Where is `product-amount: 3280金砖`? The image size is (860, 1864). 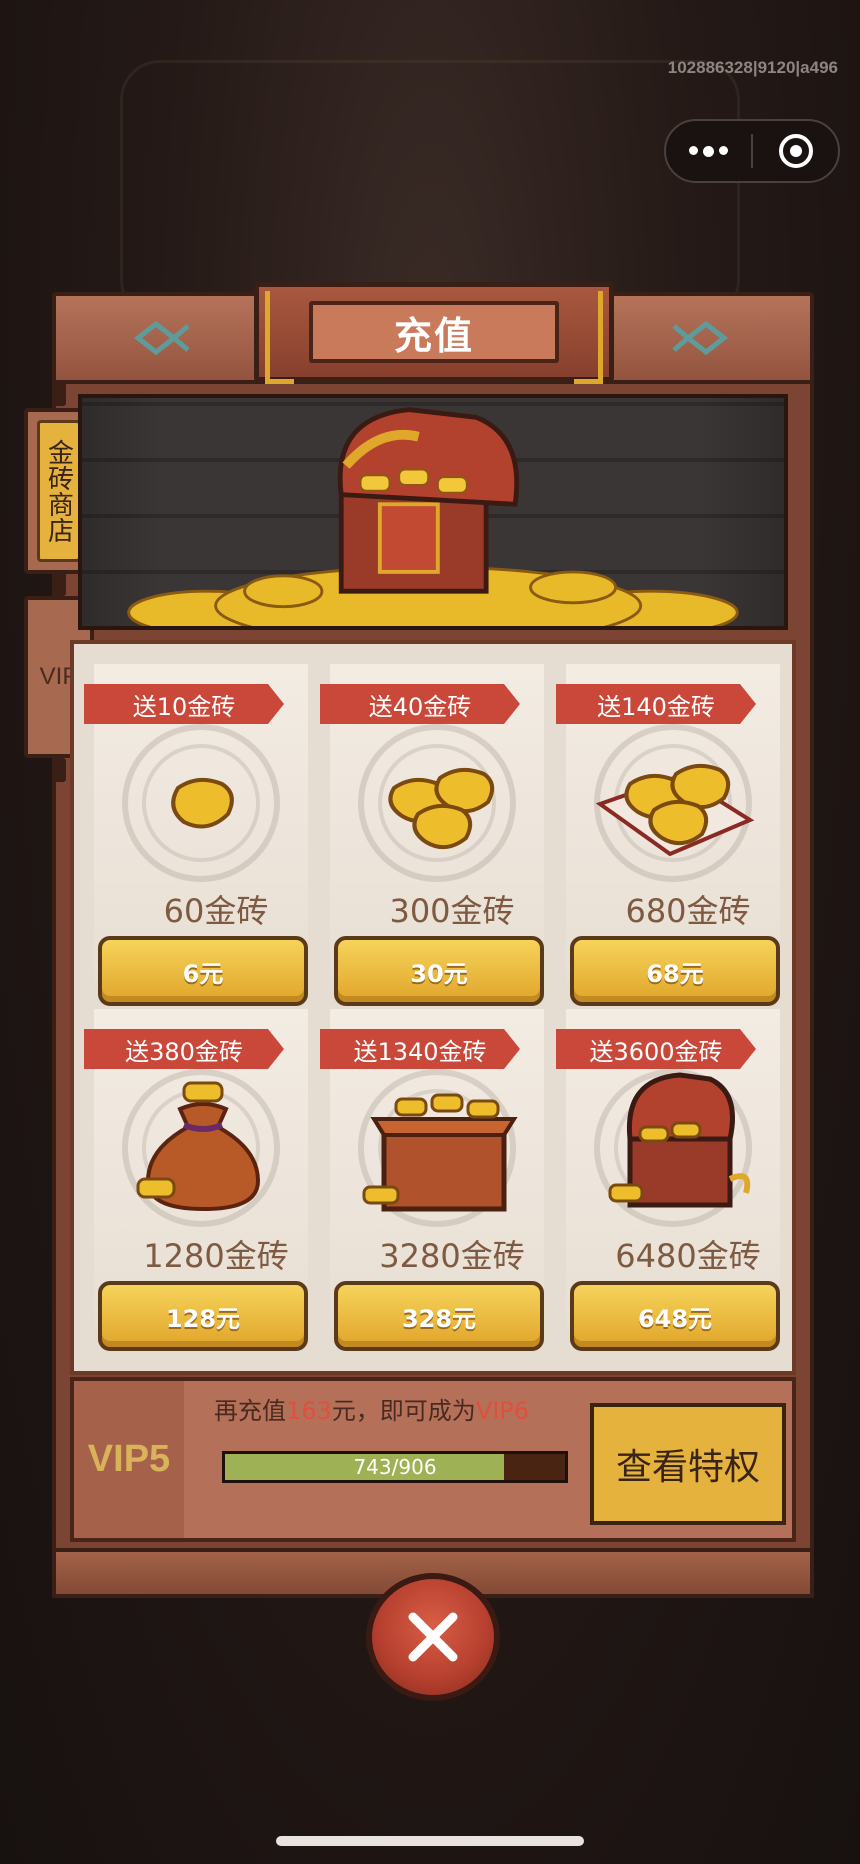
product-amount: 3280金砖 is located at coordinates (452, 1256).